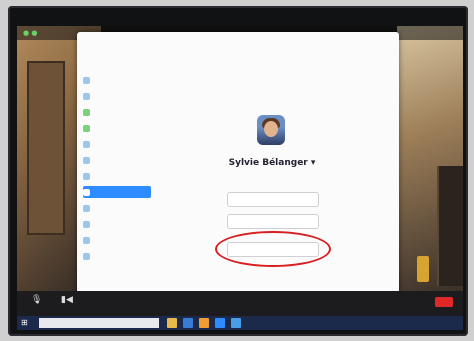 Image resolution: width=474 pixels, height=341 pixels. Describe the element at coordinates (99, 323) in the screenshot. I see `taskbar-search-input` at that location.